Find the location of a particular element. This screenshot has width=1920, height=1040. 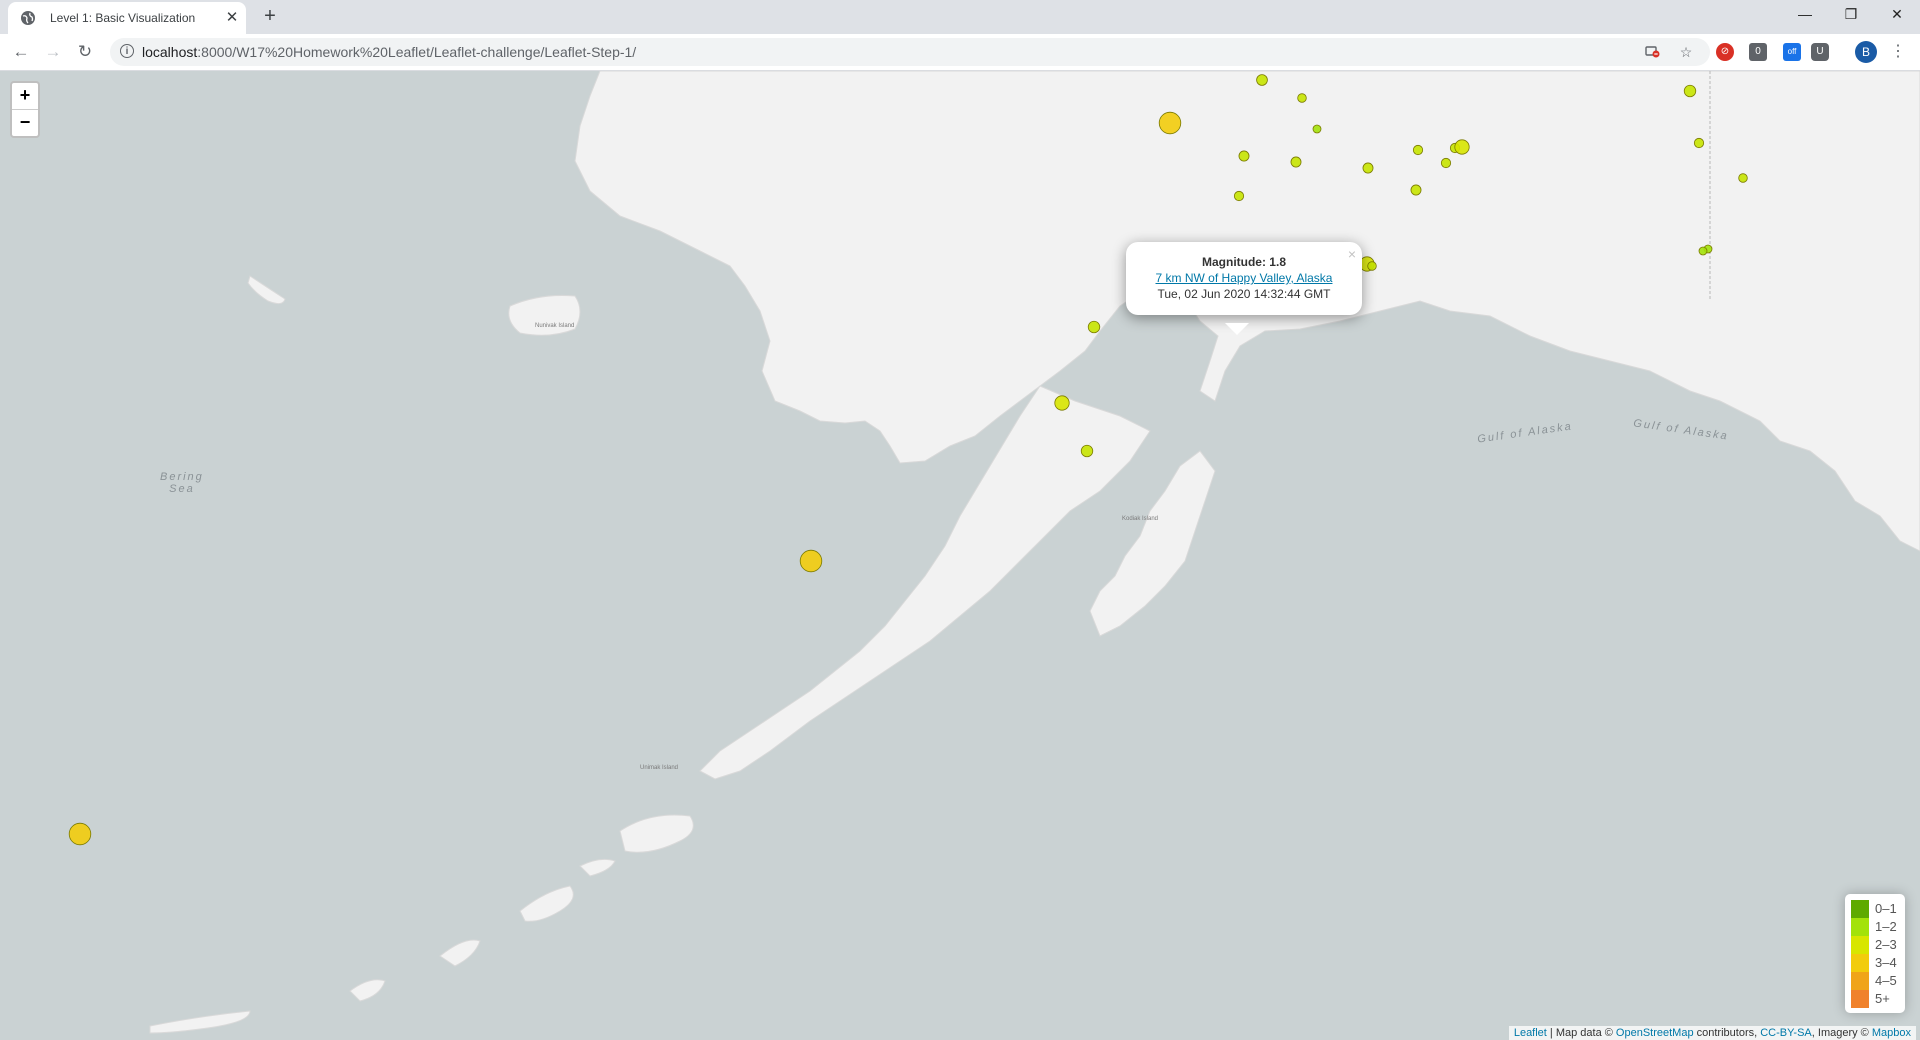

info-icon: i is located at coordinates (127, 51).